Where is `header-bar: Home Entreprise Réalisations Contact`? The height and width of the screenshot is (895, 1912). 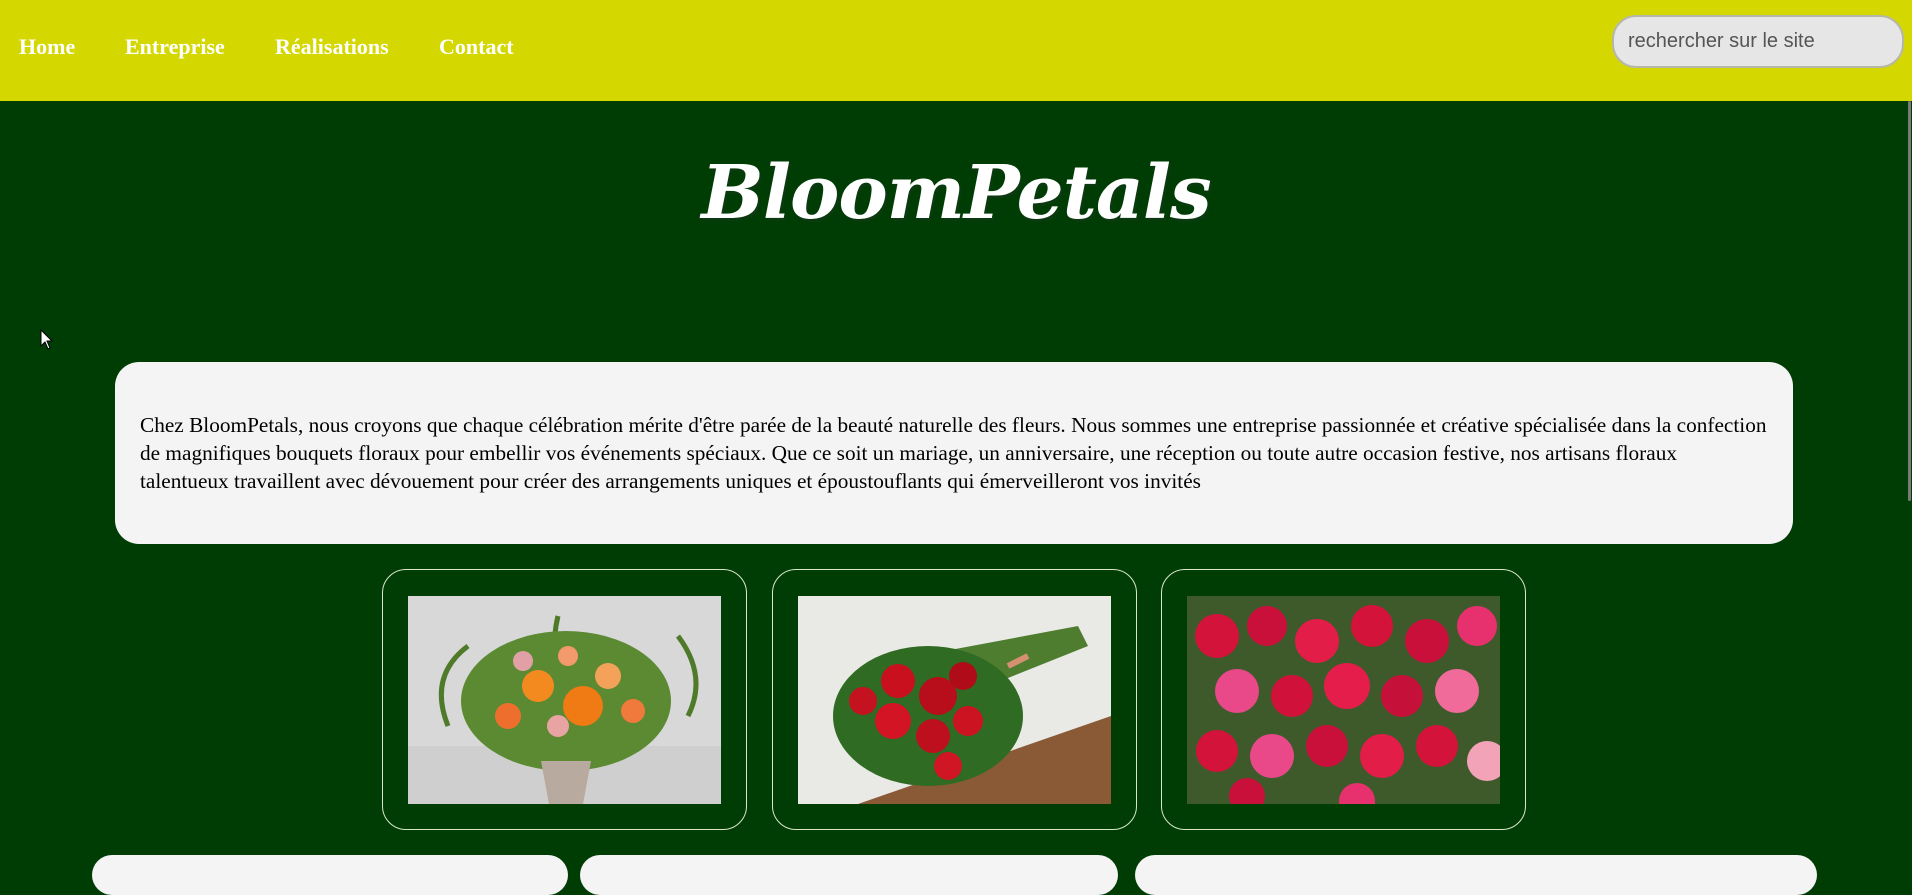 header-bar: Home Entreprise Réalisations Contact is located at coordinates (956, 50).